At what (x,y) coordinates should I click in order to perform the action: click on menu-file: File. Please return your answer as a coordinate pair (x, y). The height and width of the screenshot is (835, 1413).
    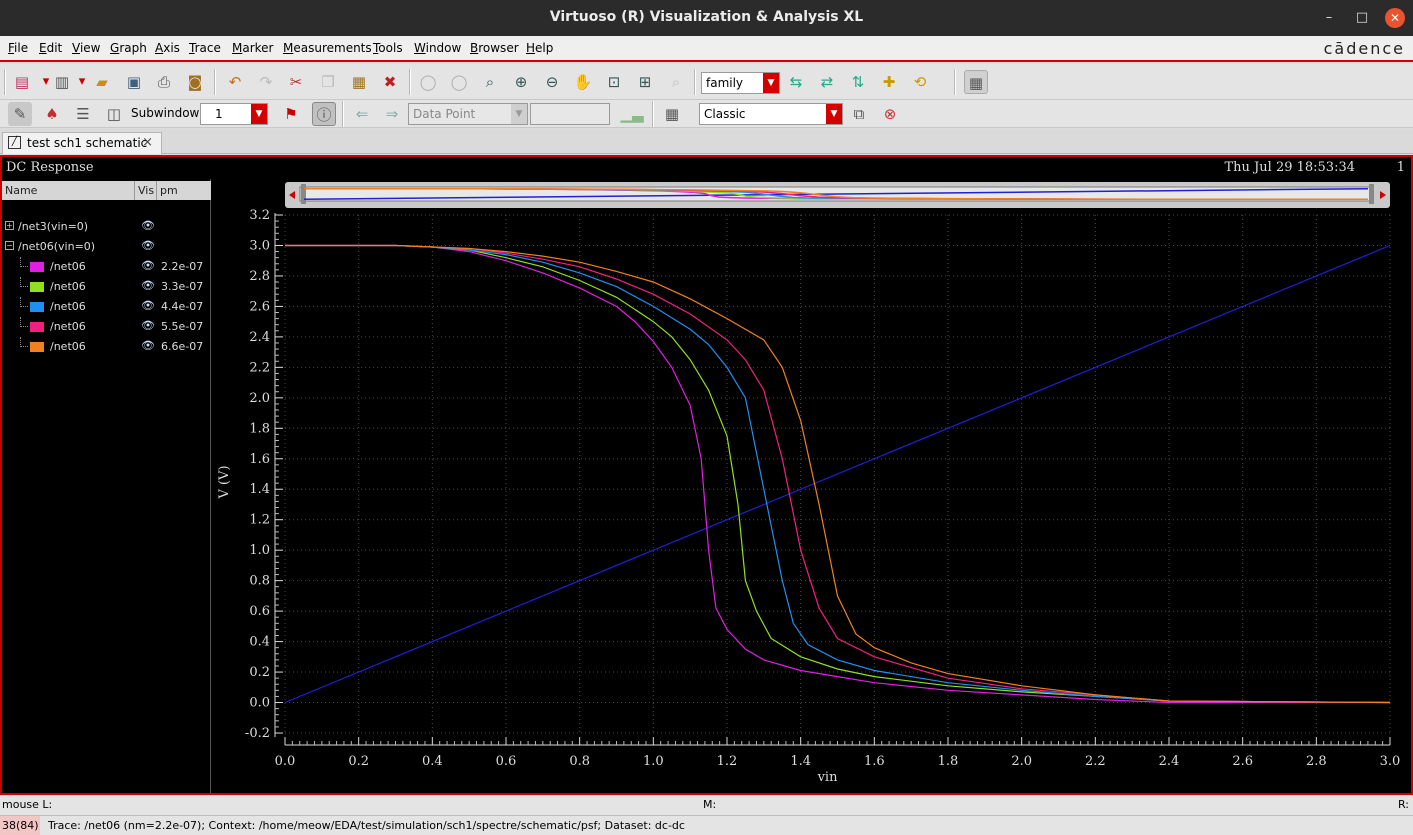
    Looking at the image, I should click on (18, 48).